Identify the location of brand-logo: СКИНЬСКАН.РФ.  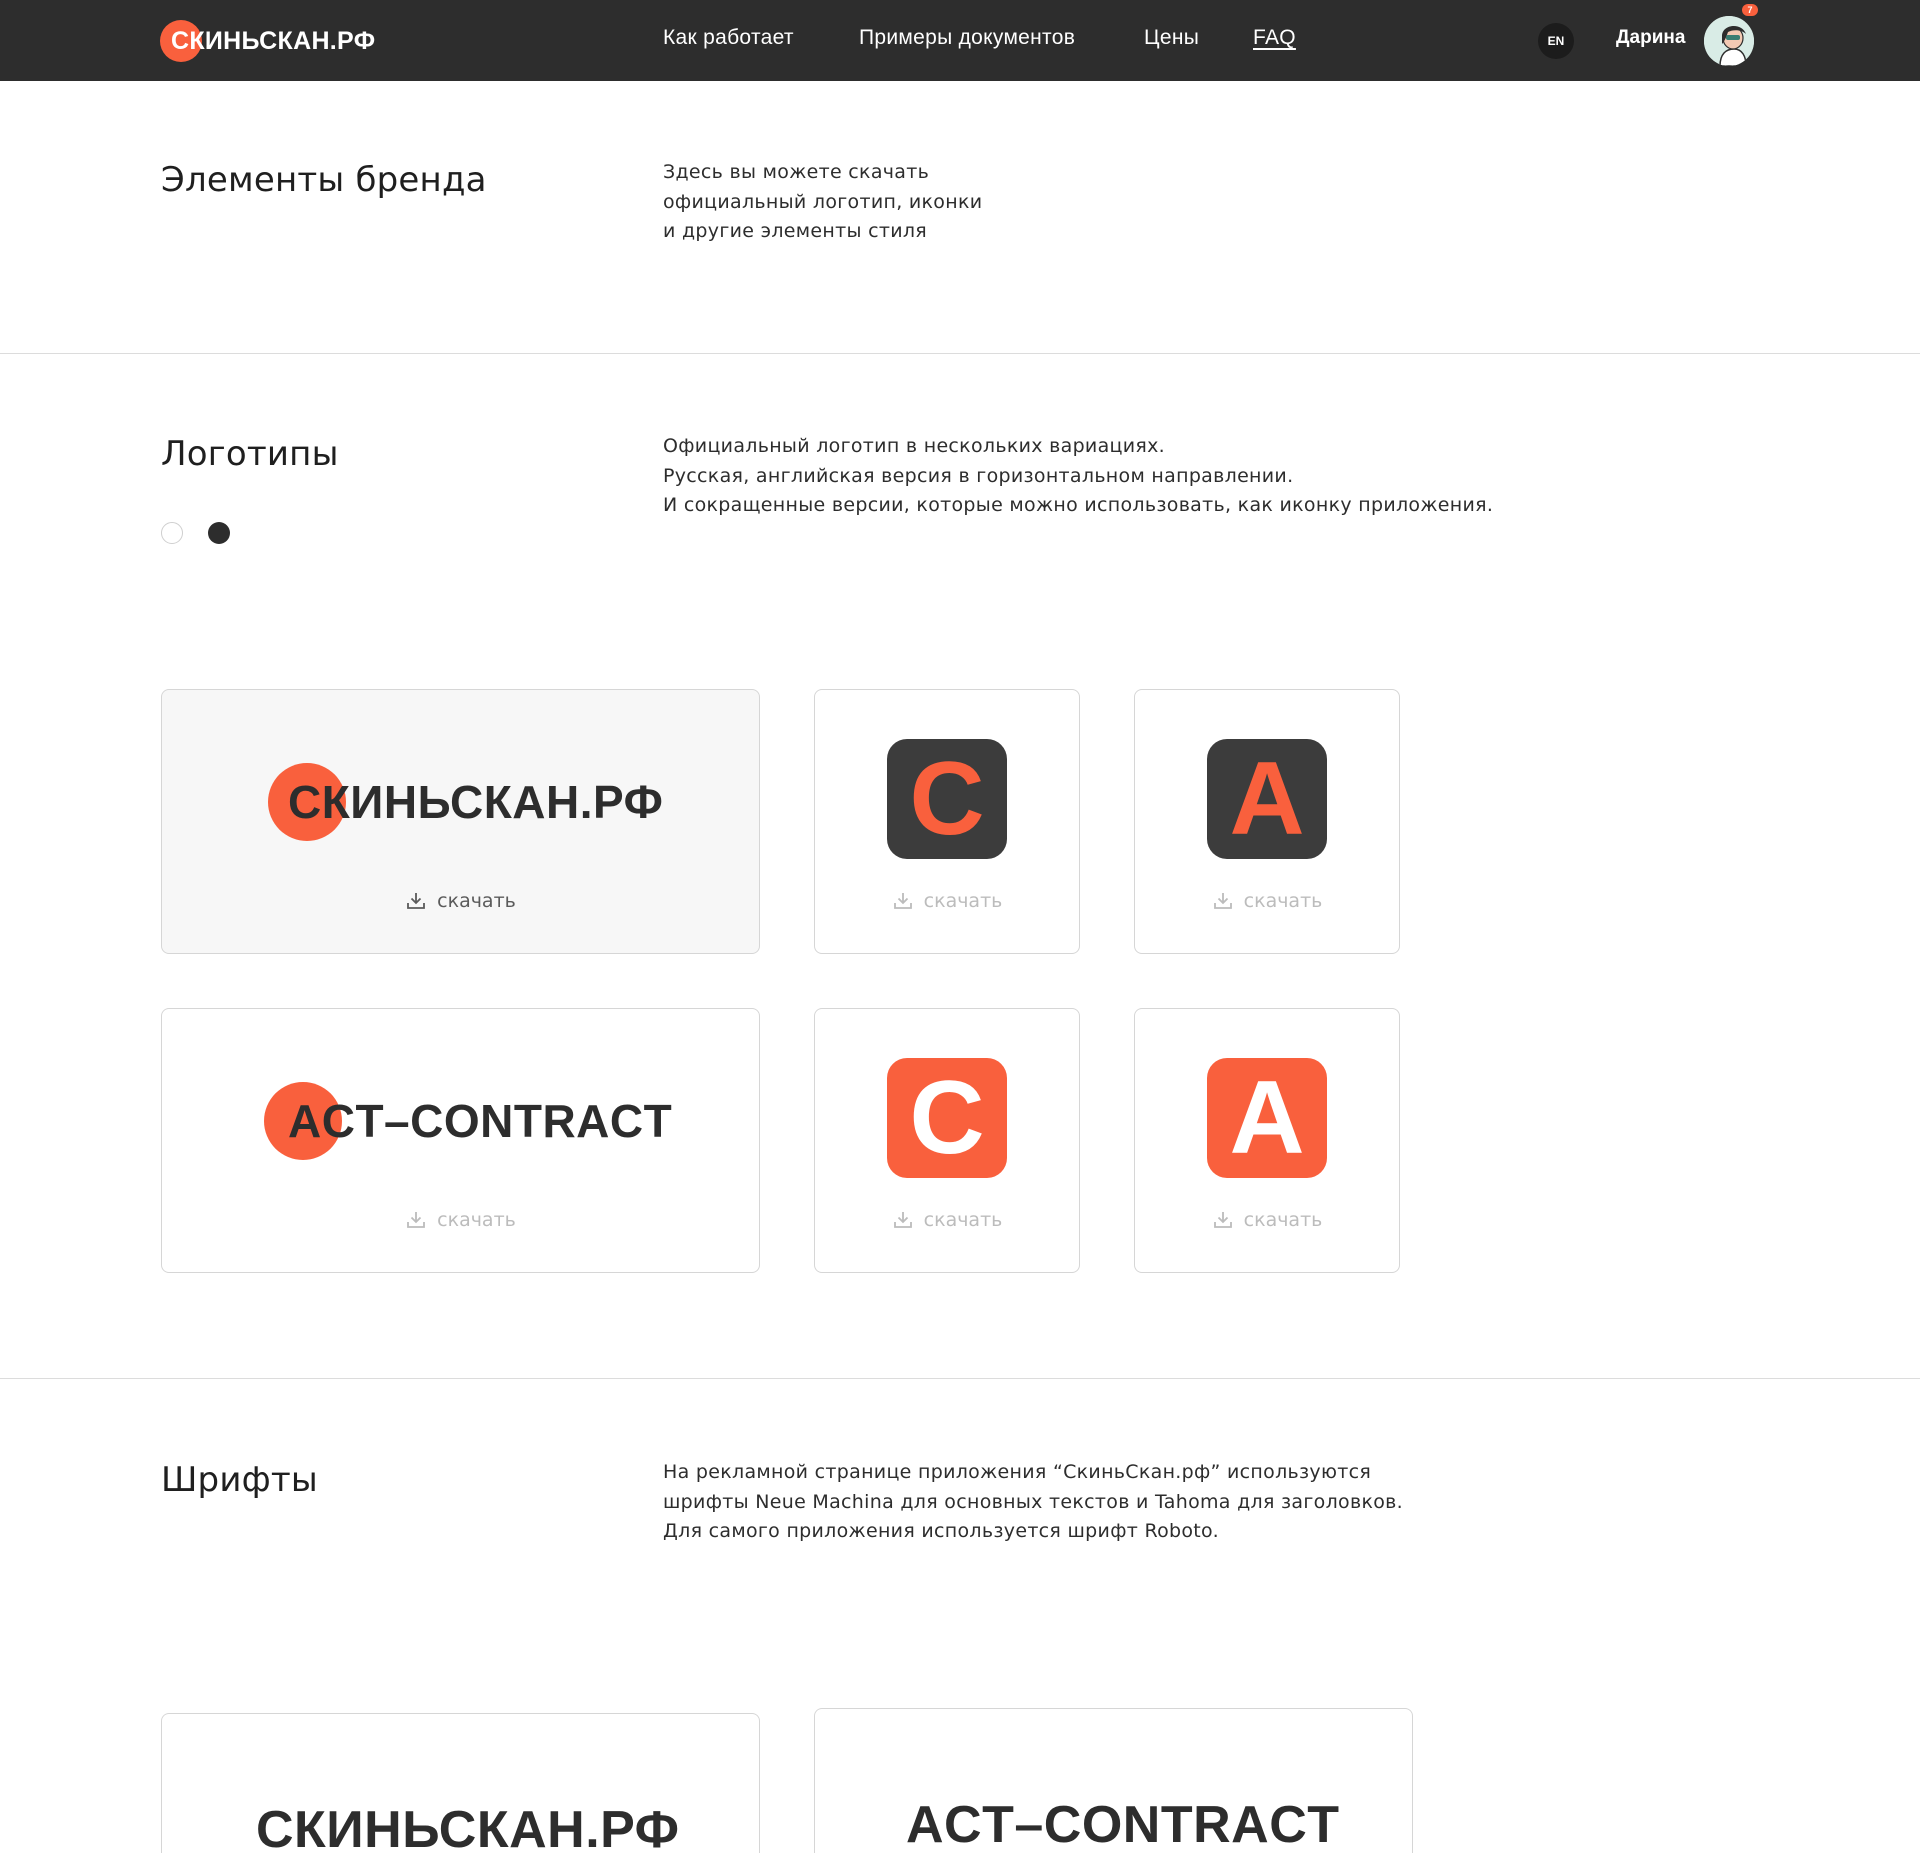
(267, 41).